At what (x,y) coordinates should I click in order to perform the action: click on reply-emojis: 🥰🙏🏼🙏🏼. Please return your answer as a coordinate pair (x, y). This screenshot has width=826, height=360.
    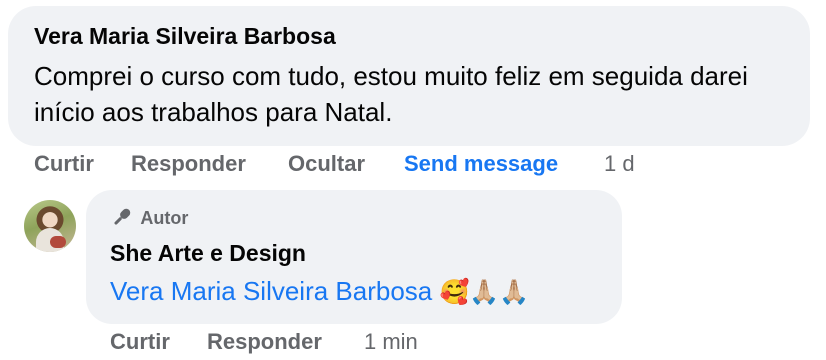
    Looking at the image, I should click on (484, 292).